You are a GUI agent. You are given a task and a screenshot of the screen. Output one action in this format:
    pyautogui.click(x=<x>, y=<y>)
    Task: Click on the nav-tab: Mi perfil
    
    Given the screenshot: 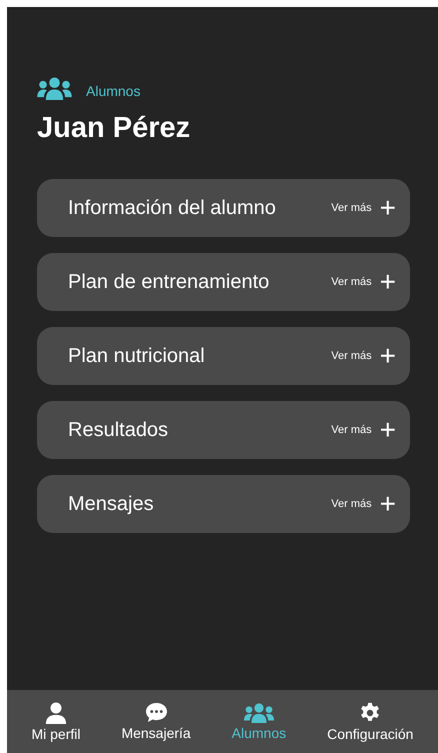 What is the action you would take?
    pyautogui.click(x=55, y=722)
    